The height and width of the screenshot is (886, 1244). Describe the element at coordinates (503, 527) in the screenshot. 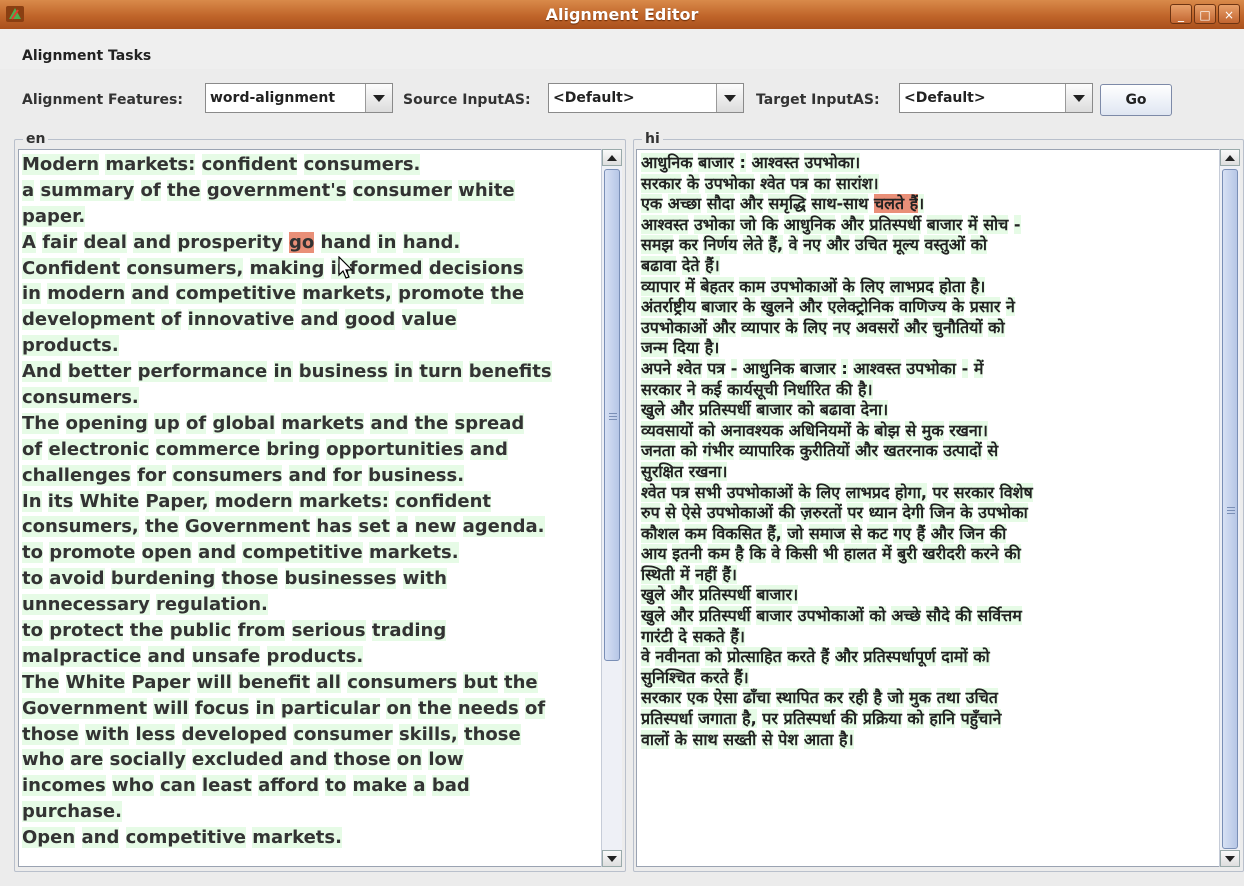

I see `token: agenda.` at that location.